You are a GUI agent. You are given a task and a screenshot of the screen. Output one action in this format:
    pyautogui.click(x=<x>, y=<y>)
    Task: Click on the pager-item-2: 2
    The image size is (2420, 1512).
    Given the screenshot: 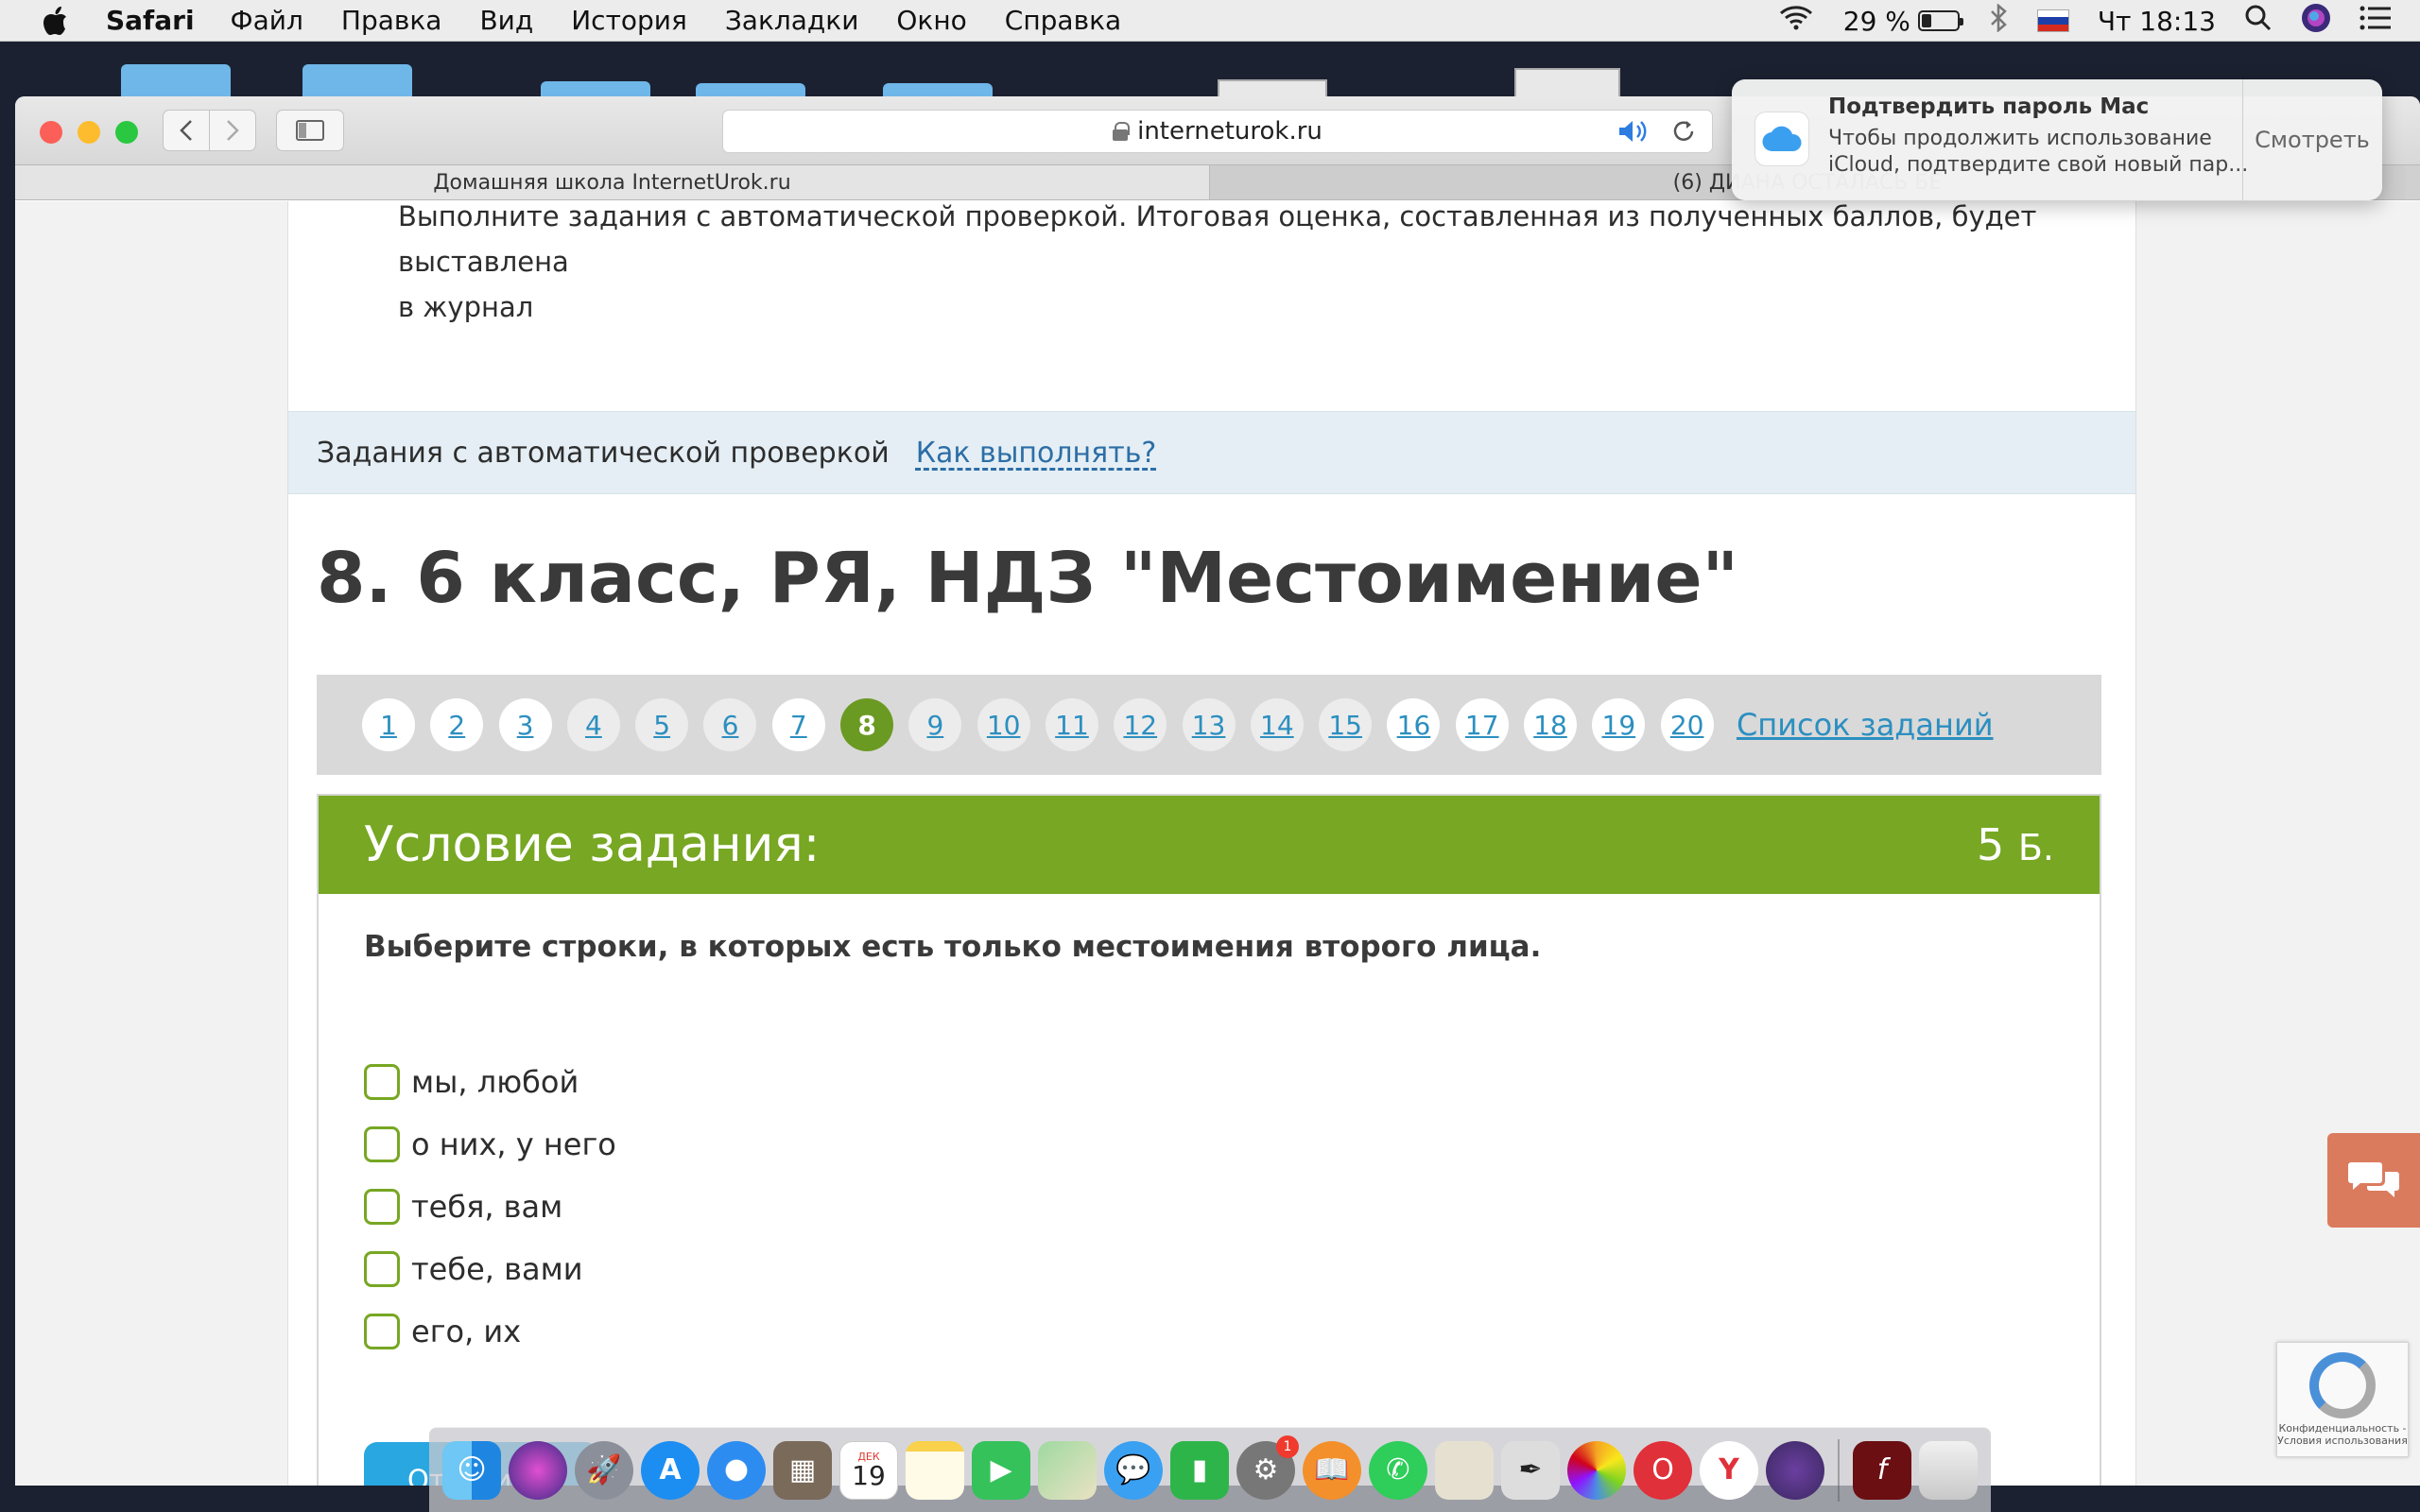 What is the action you would take?
    pyautogui.click(x=457, y=724)
    